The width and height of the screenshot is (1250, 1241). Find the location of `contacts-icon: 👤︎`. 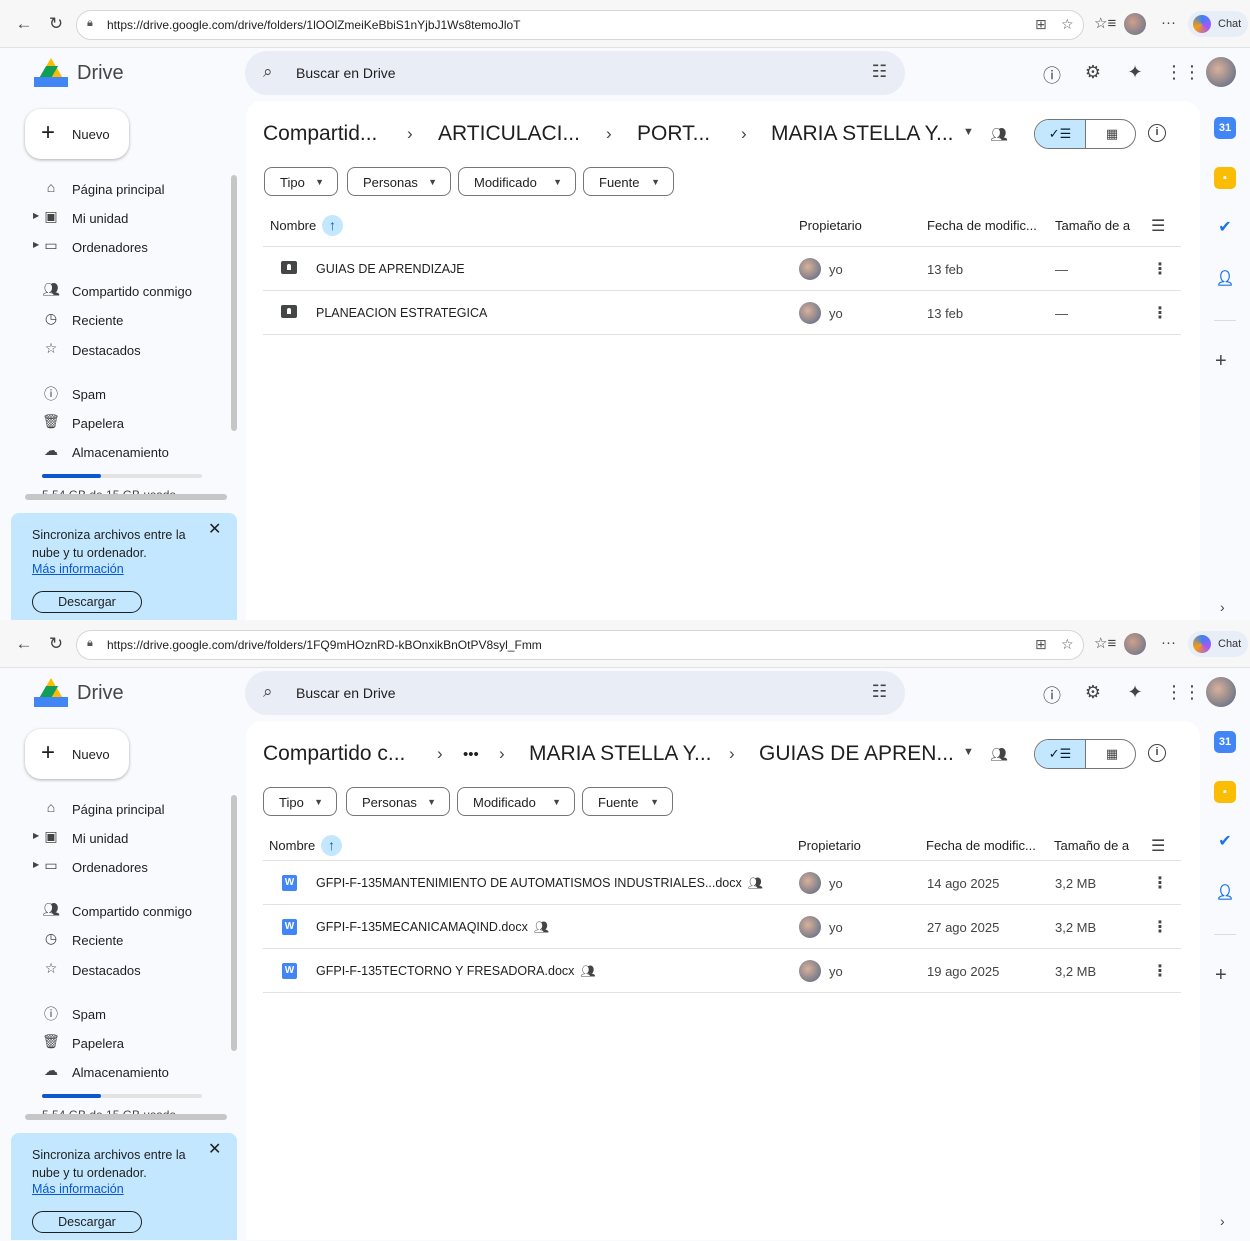

contacts-icon: 👤︎ is located at coordinates (1225, 279).